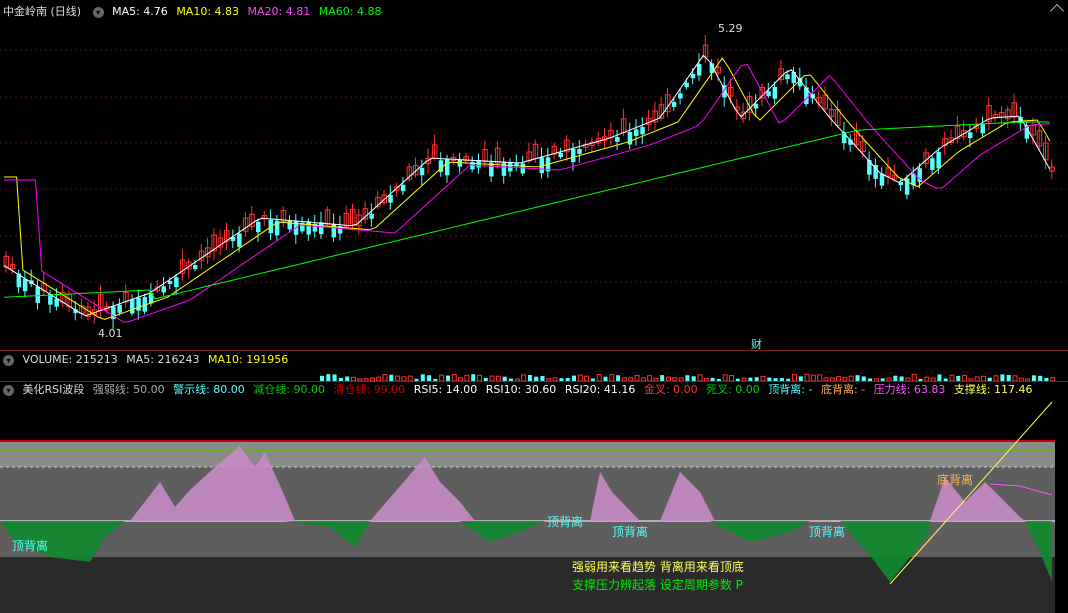 The image size is (1068, 613). Describe the element at coordinates (30, 546) in the screenshot. I see `top-divergence-label-1: 顶背离` at that location.